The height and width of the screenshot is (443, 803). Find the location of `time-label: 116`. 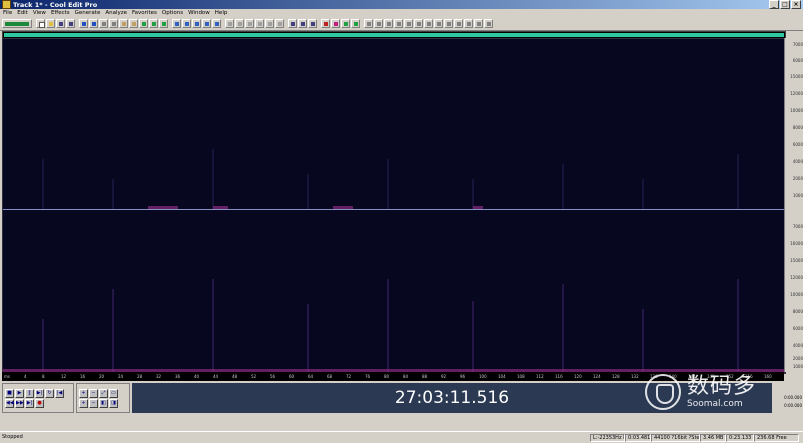

time-label: 116 is located at coordinates (559, 376).